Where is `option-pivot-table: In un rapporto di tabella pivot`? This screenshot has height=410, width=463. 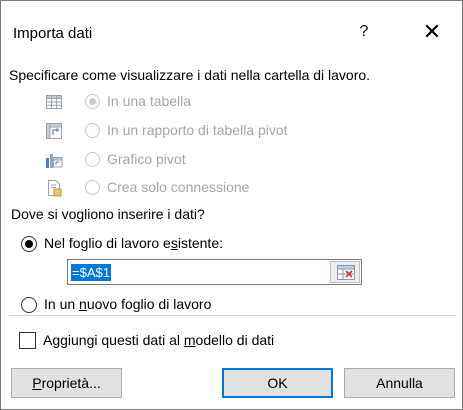
option-pivot-table: In un rapporto di tabella pivot is located at coordinates (195, 131).